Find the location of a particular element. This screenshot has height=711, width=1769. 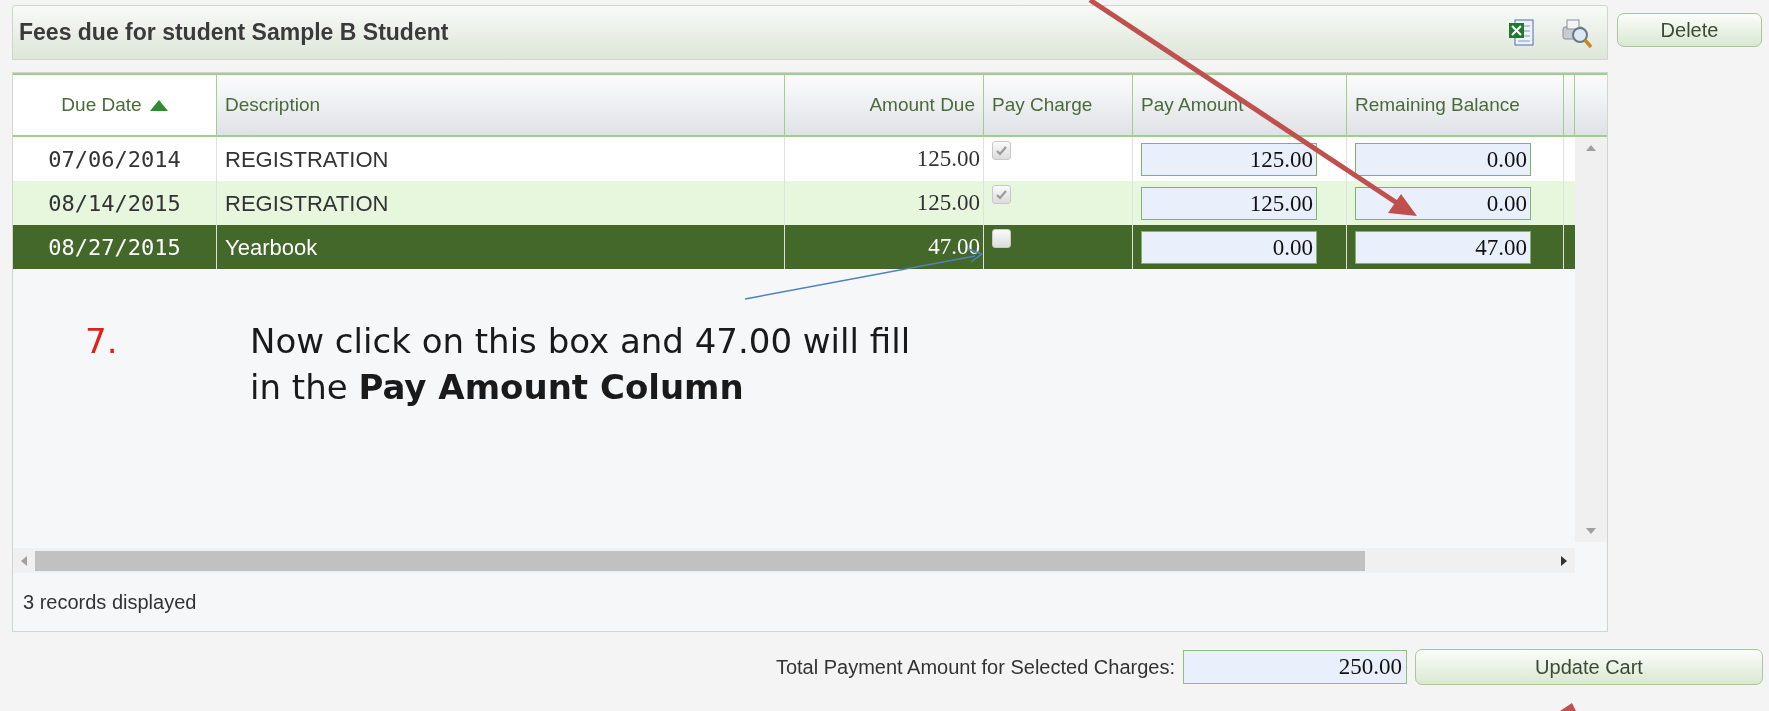

column-header: Remaining Balance is located at coordinates (1455, 105).